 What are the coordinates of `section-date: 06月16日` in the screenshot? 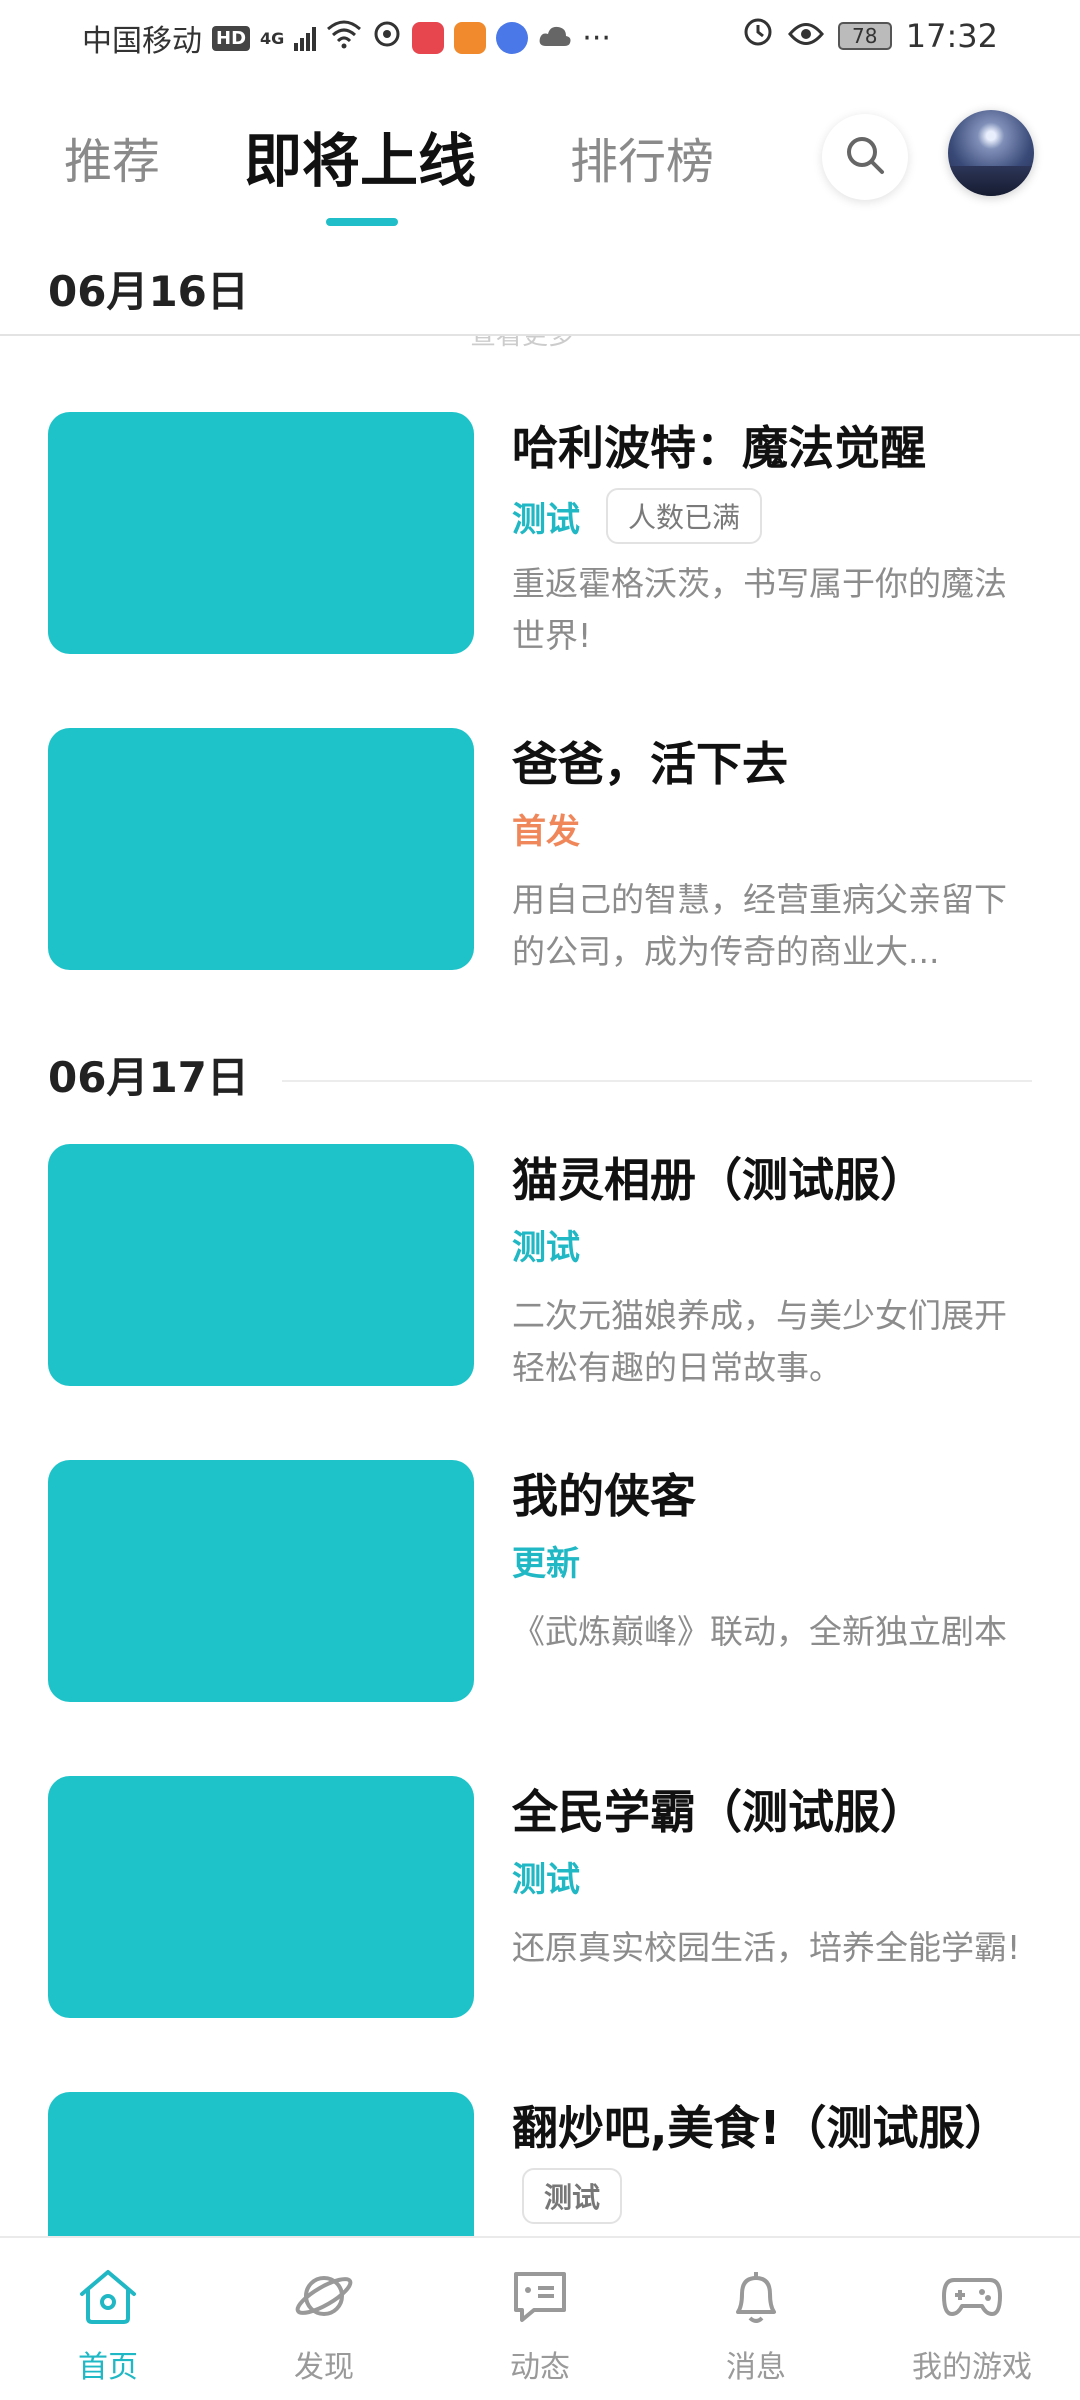 It's located at (148, 291).